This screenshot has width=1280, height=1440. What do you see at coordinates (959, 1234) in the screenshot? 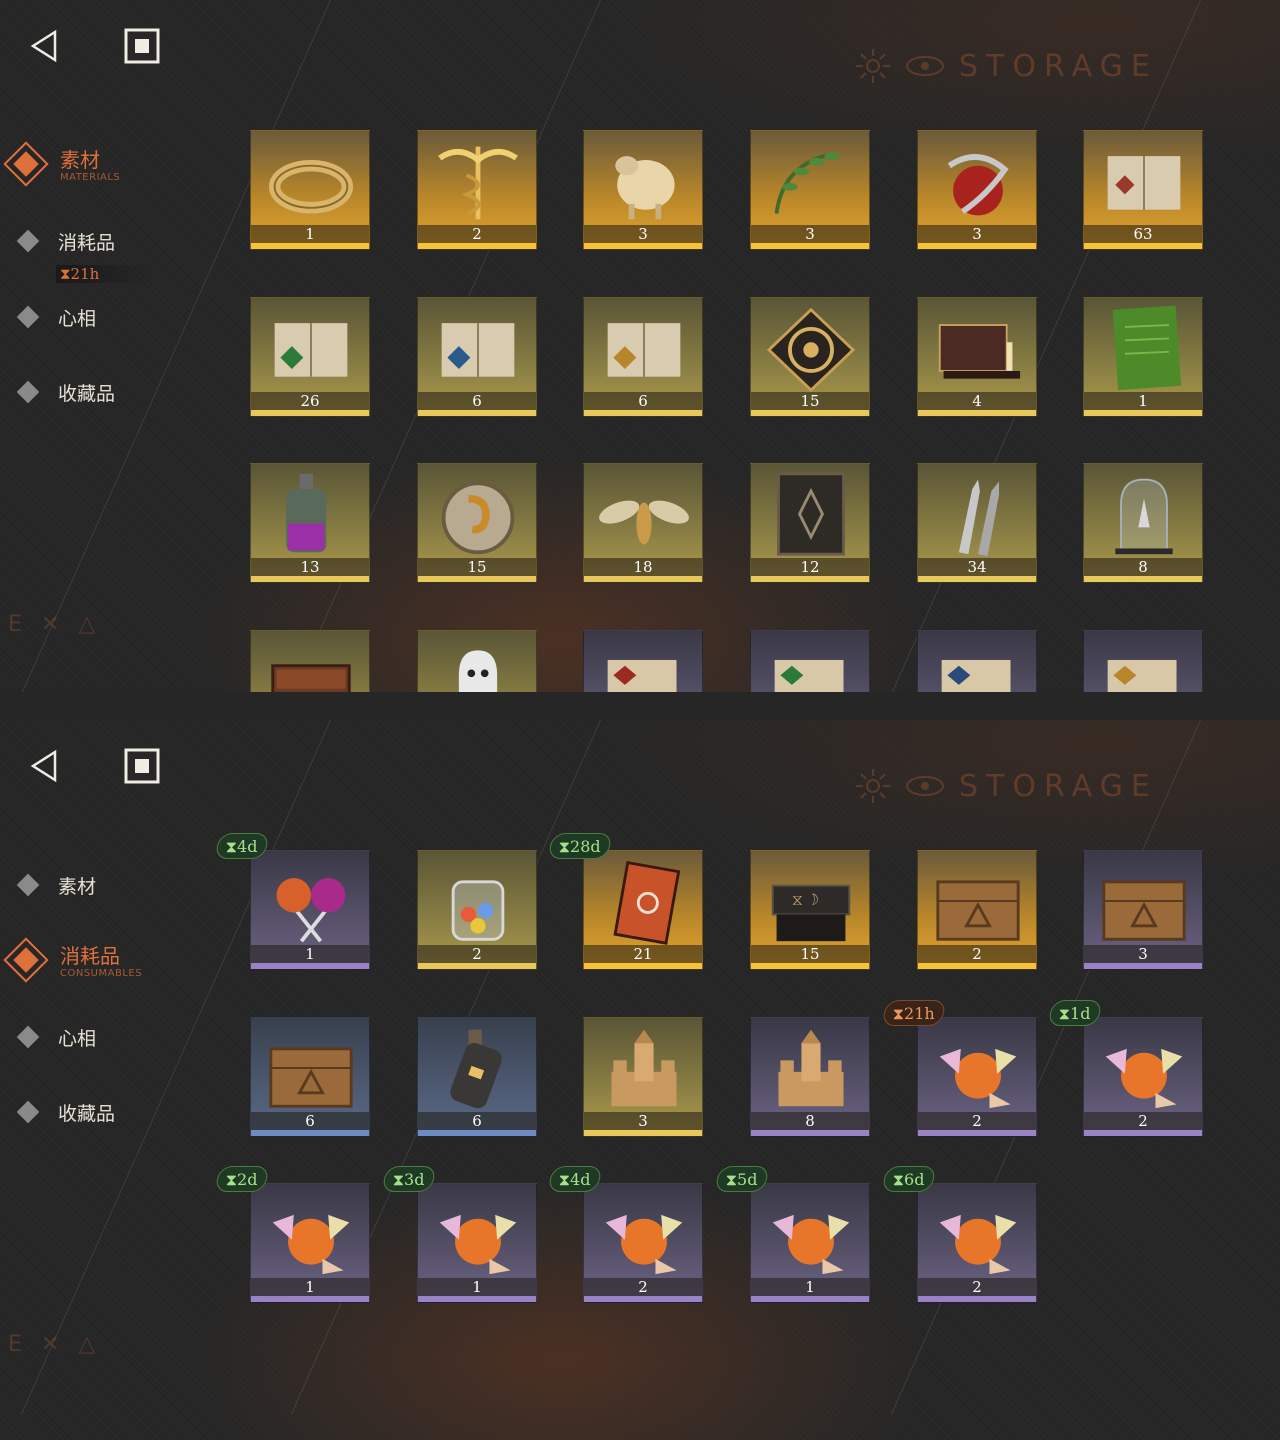
I see `item-slot: 2 ⧗6d` at bounding box center [959, 1234].